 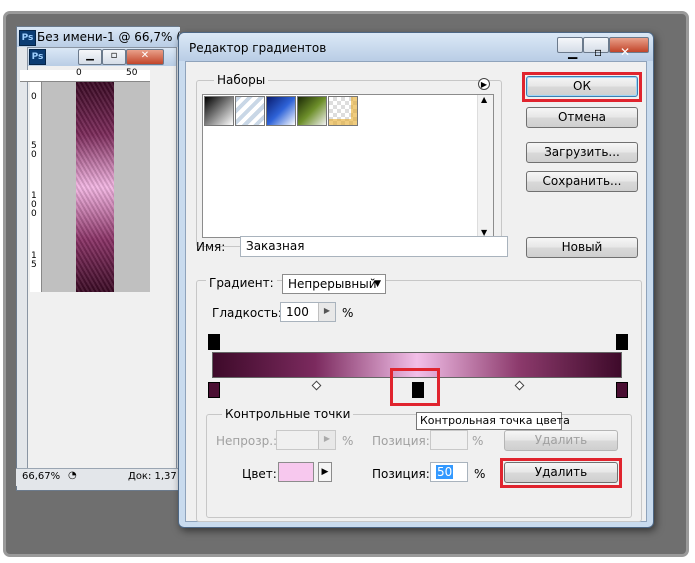 I want to click on color-stop-right, so click(x=622, y=390).